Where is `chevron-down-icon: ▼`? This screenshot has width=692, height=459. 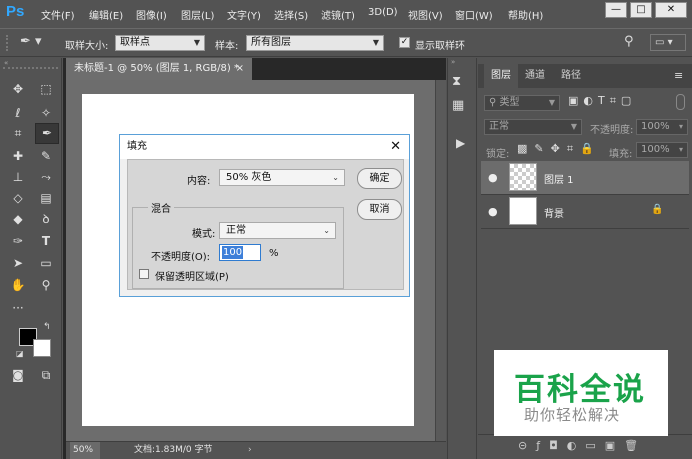 chevron-down-icon: ▼ is located at coordinates (573, 126).